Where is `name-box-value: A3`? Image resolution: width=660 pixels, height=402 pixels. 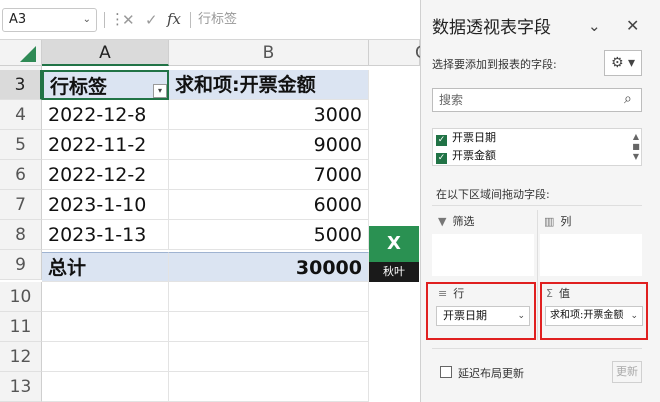
name-box-value: A3 is located at coordinates (18, 19).